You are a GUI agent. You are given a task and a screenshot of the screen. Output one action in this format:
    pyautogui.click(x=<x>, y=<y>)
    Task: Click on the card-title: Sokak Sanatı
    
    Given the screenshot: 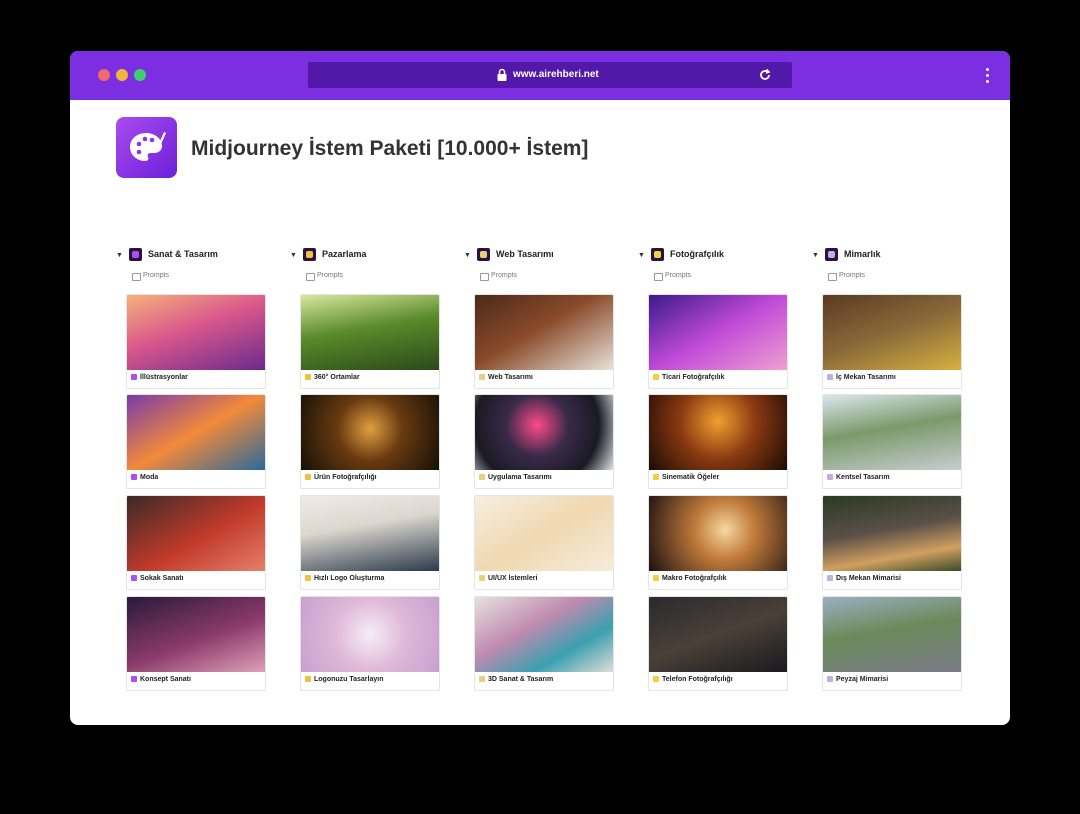 What is the action you would take?
    pyautogui.click(x=162, y=578)
    